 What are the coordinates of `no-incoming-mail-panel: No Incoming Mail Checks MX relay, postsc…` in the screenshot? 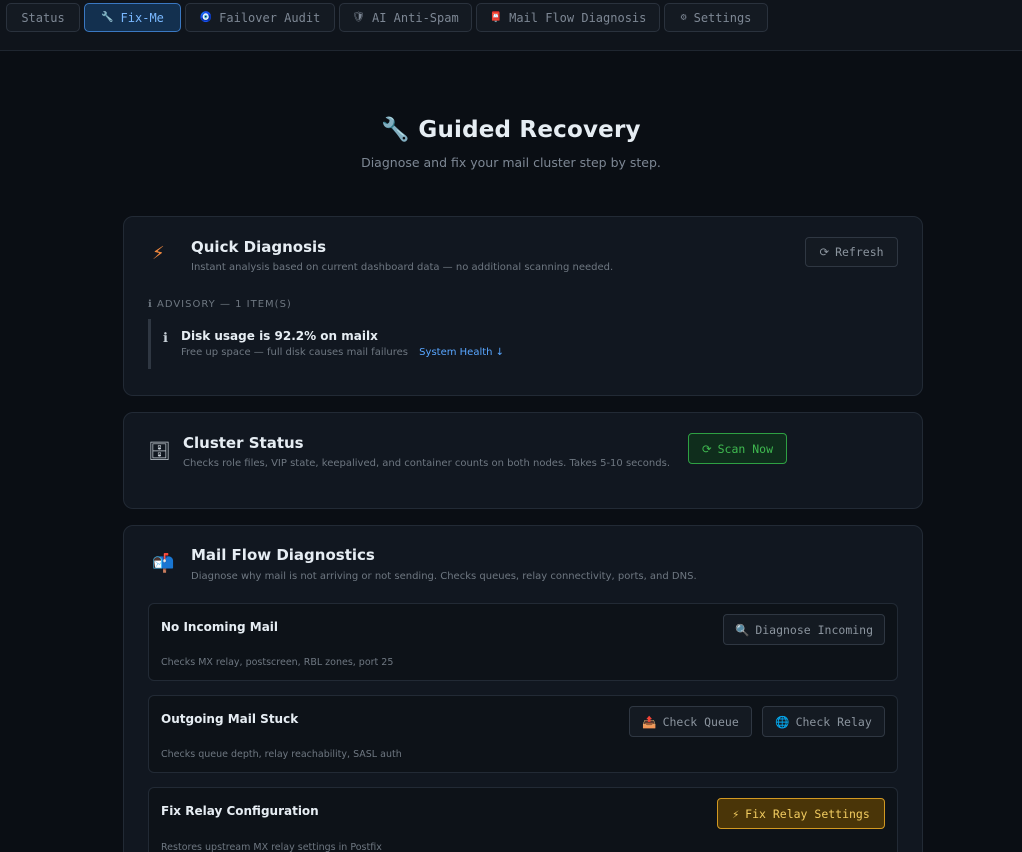 It's located at (523, 642).